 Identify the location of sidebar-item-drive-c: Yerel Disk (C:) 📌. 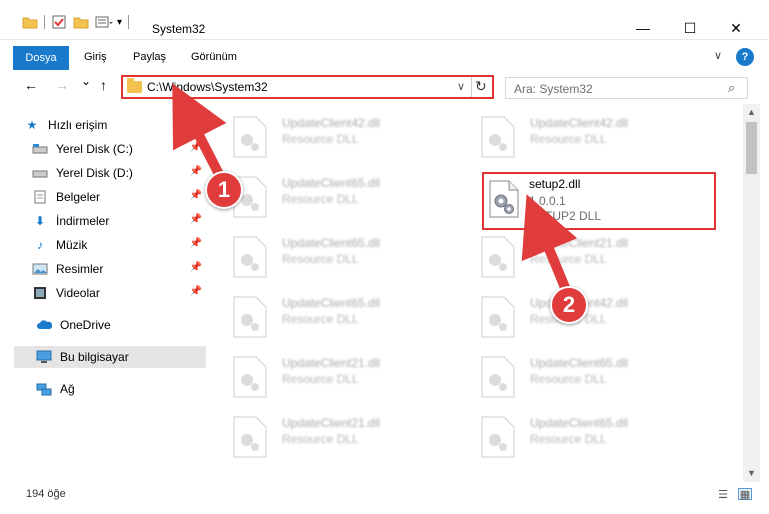
(119, 149).